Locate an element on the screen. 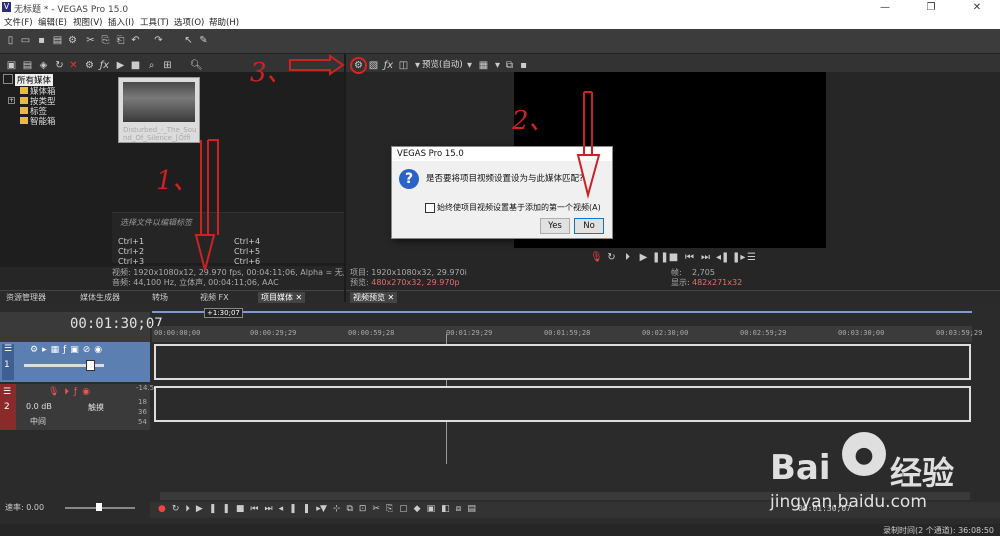 The height and width of the screenshot is (536, 1000). watermark-brand-cn: 经验 is located at coordinates (922, 473).